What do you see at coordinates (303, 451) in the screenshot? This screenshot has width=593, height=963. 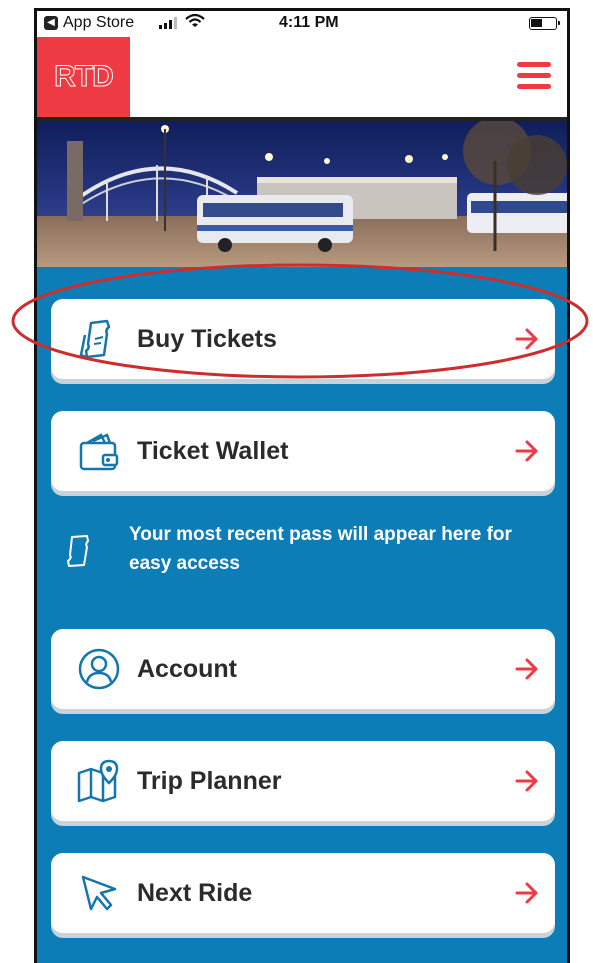 I see `ticket-wallet-button: Ticket Wallet` at bounding box center [303, 451].